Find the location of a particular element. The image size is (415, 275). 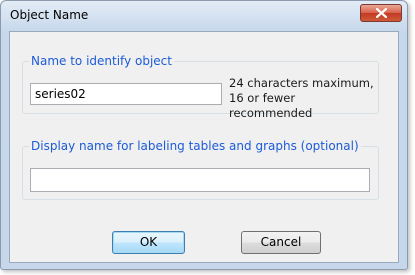

window-title: Object Name is located at coordinates (49, 15).